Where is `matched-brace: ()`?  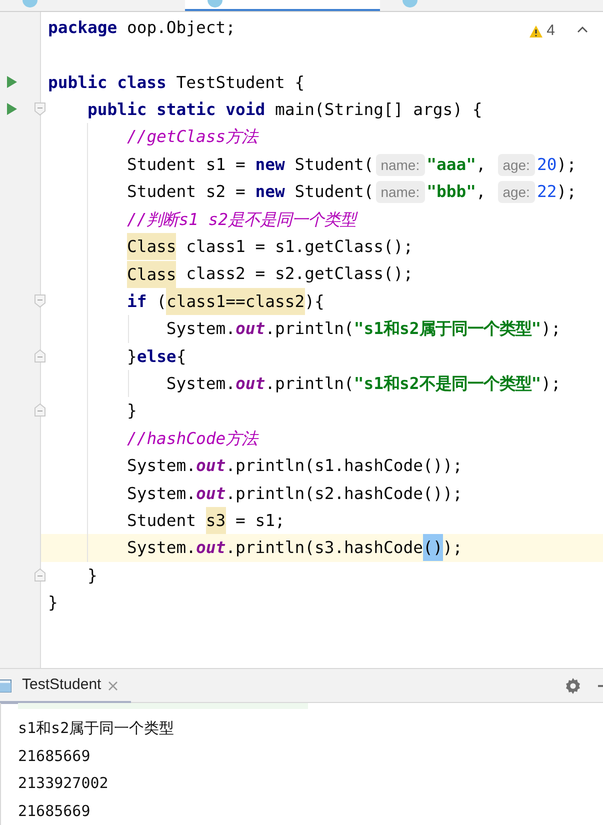 matched-brace: () is located at coordinates (433, 548).